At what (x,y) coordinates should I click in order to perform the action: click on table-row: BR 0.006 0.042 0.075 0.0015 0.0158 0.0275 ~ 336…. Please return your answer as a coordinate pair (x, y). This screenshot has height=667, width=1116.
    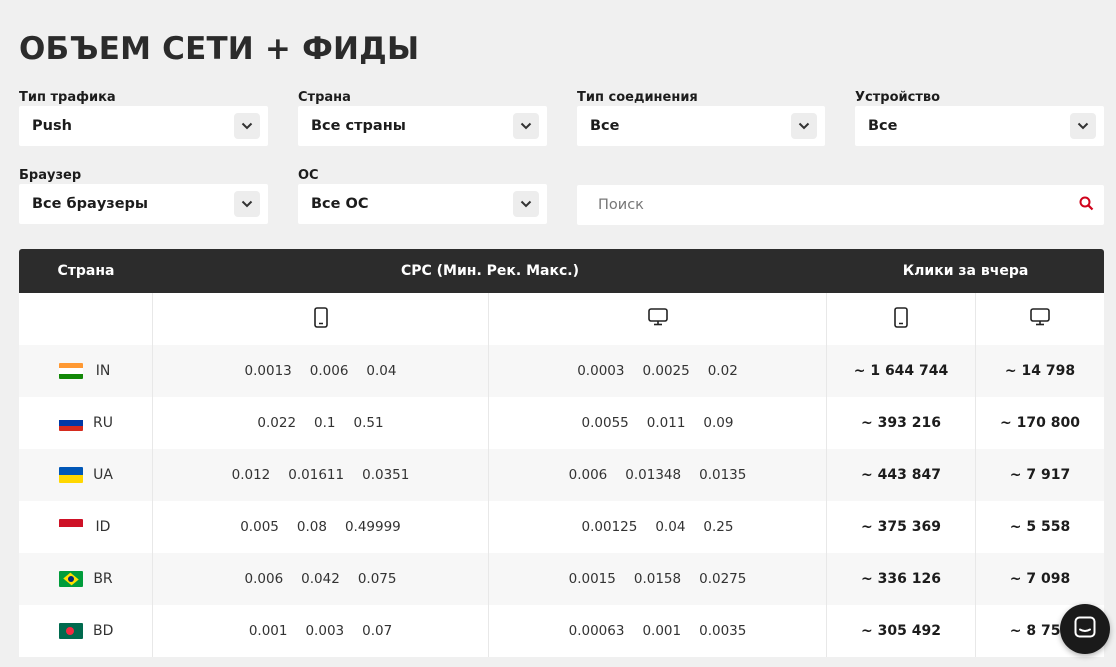
    Looking at the image, I should click on (561, 579).